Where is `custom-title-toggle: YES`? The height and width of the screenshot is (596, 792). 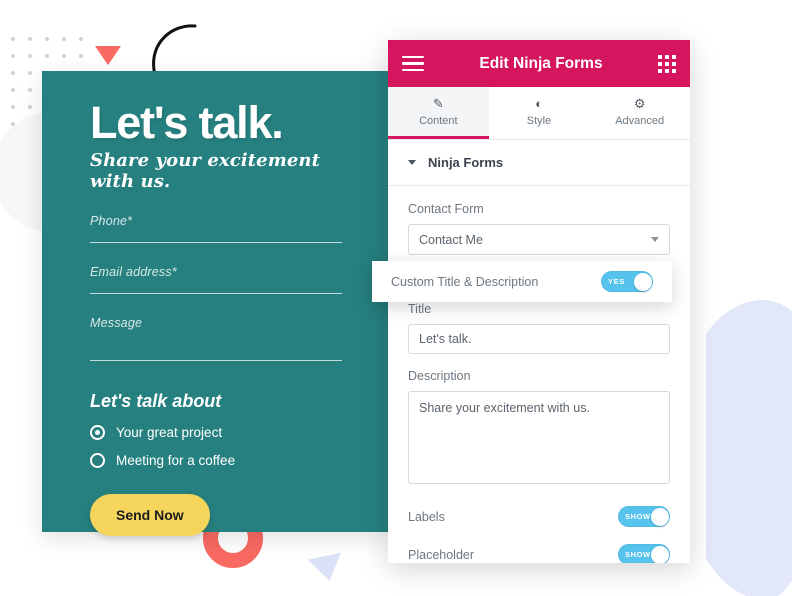
custom-title-toggle: YES is located at coordinates (627, 281).